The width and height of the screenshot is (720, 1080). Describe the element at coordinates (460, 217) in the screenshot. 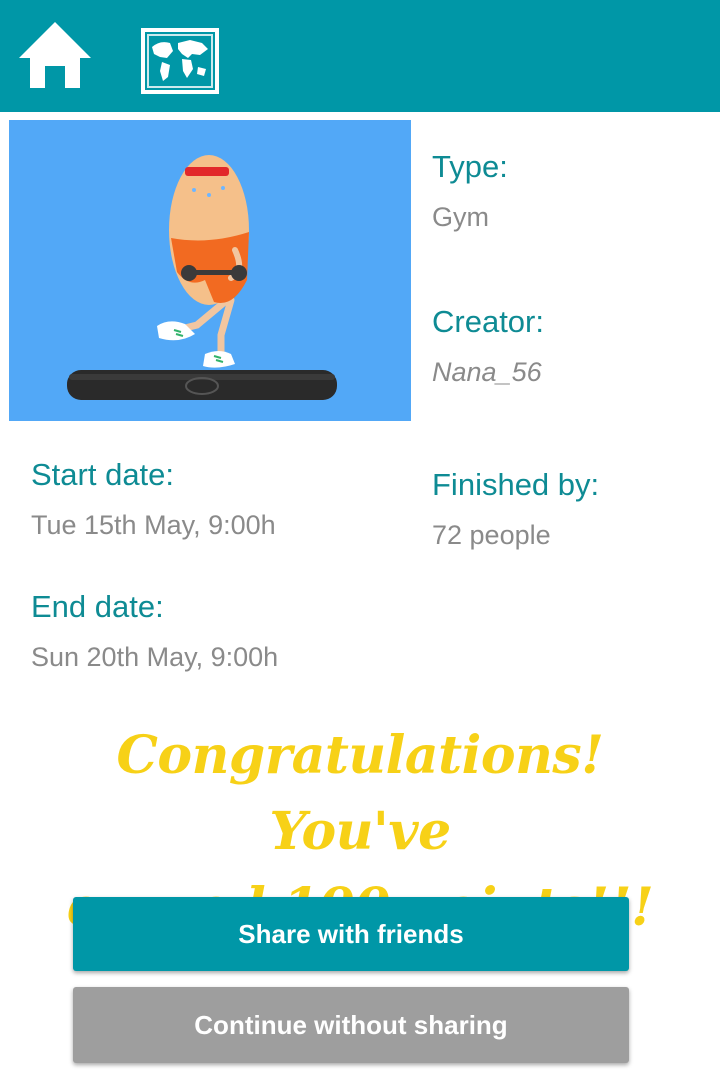

I see `type-value: Gym` at that location.